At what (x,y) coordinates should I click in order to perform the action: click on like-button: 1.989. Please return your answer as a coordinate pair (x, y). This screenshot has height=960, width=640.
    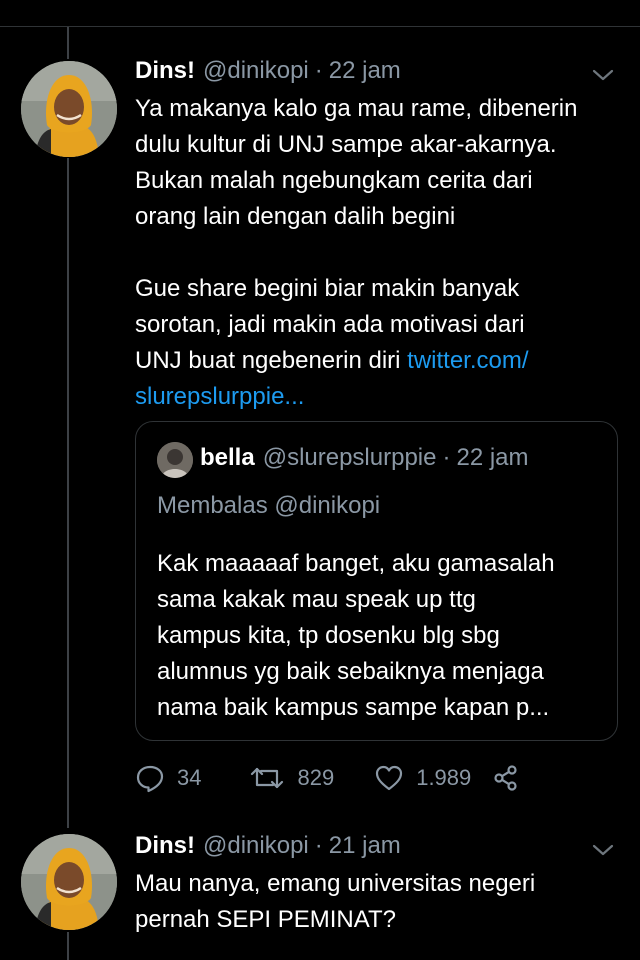
    Looking at the image, I should click on (422, 778).